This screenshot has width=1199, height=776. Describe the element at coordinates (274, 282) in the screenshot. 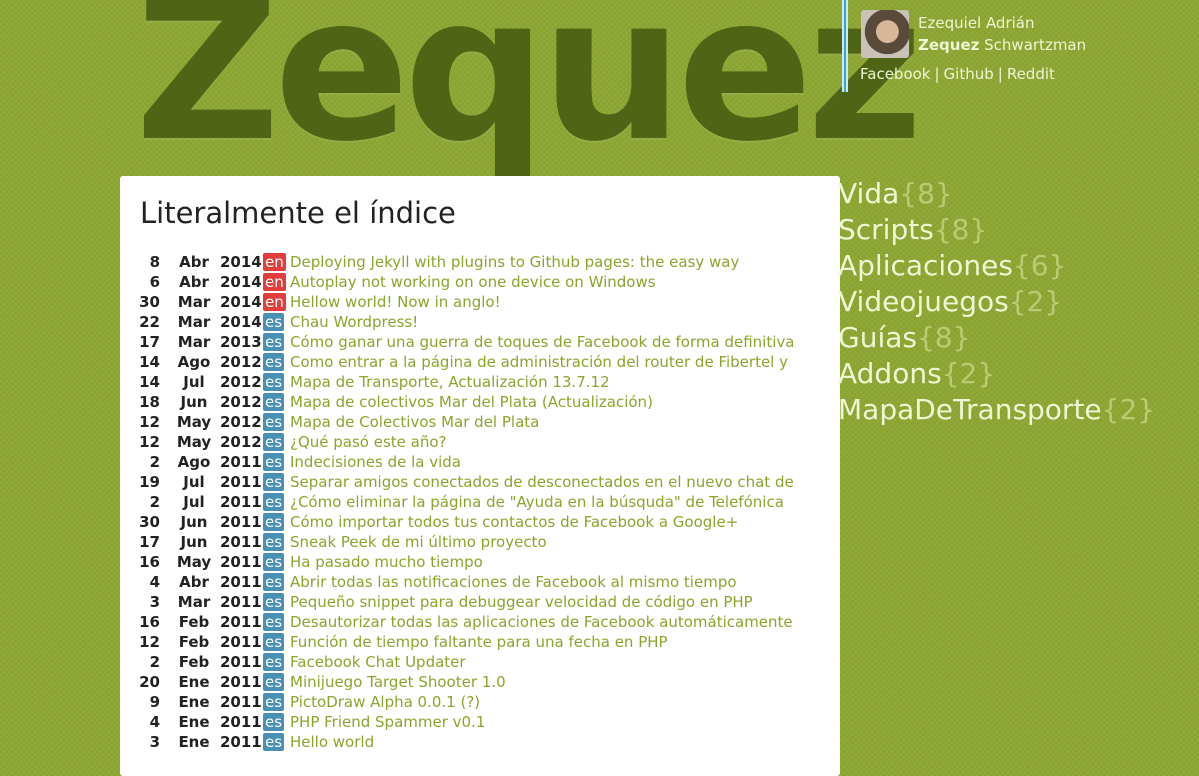

I see `language-badge: en` at that location.